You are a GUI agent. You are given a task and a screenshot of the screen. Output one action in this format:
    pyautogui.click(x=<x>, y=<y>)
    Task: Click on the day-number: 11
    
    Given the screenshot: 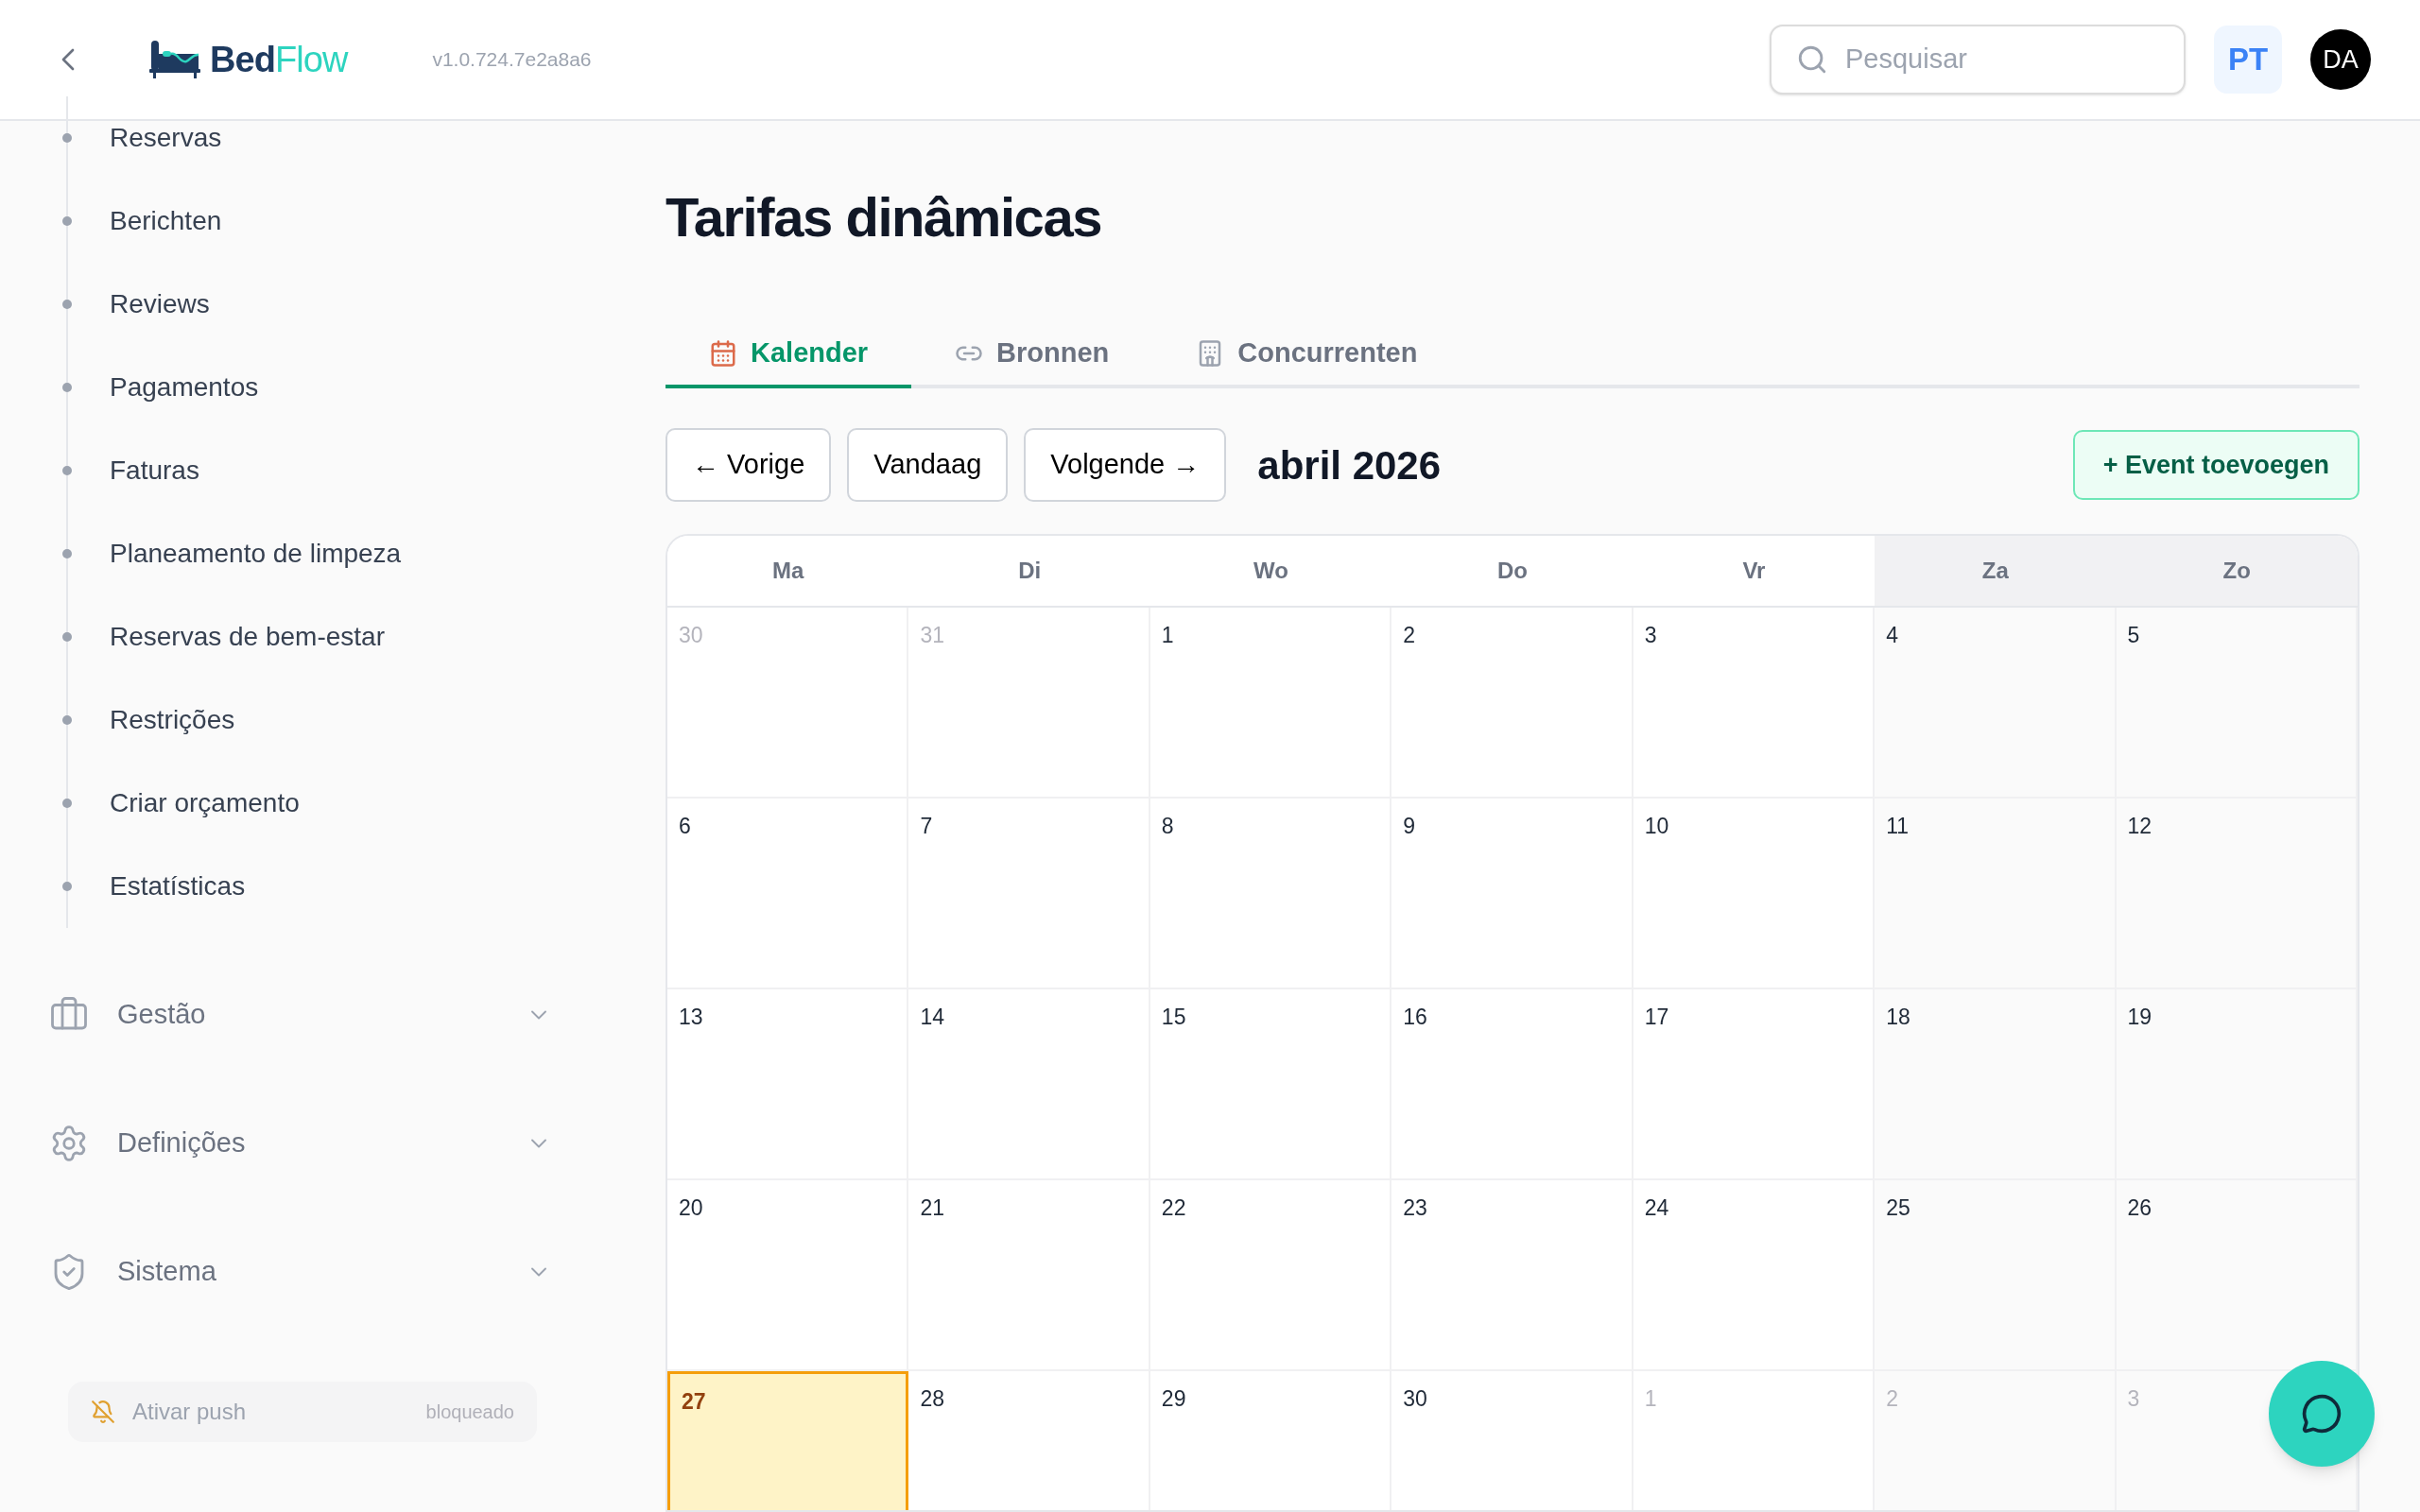 What is the action you would take?
    pyautogui.click(x=1898, y=826)
    